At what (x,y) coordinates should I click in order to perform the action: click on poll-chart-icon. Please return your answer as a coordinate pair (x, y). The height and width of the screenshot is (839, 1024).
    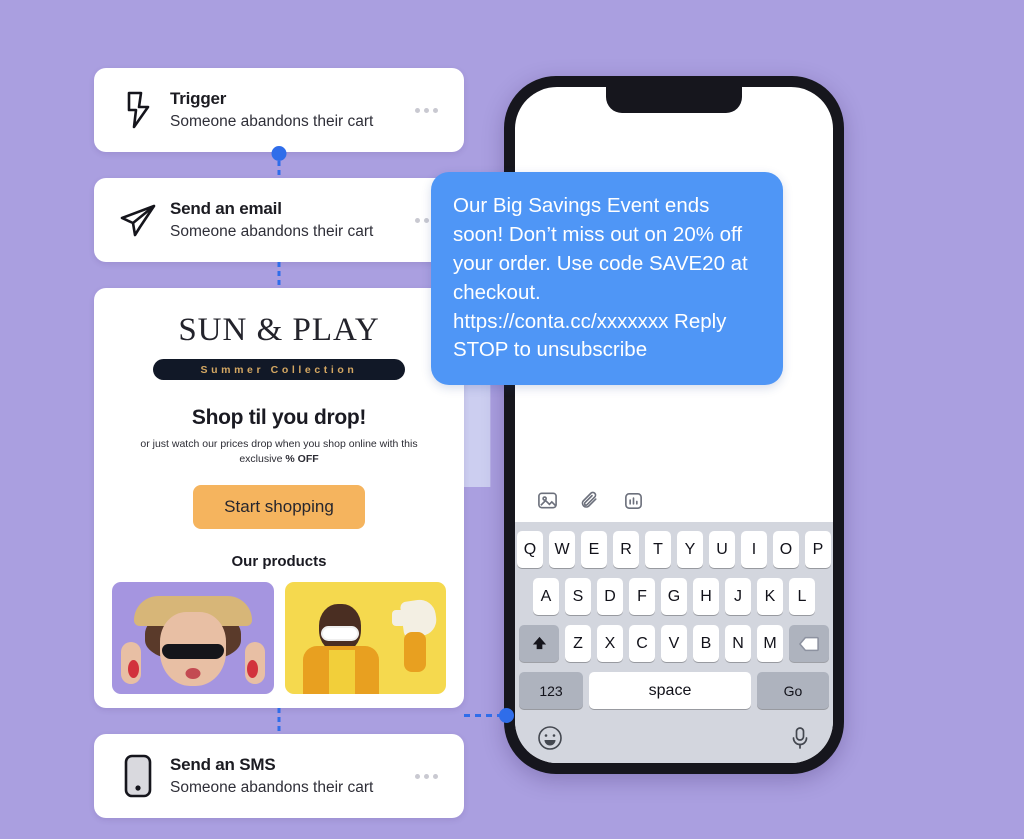
    Looking at the image, I should click on (633, 500).